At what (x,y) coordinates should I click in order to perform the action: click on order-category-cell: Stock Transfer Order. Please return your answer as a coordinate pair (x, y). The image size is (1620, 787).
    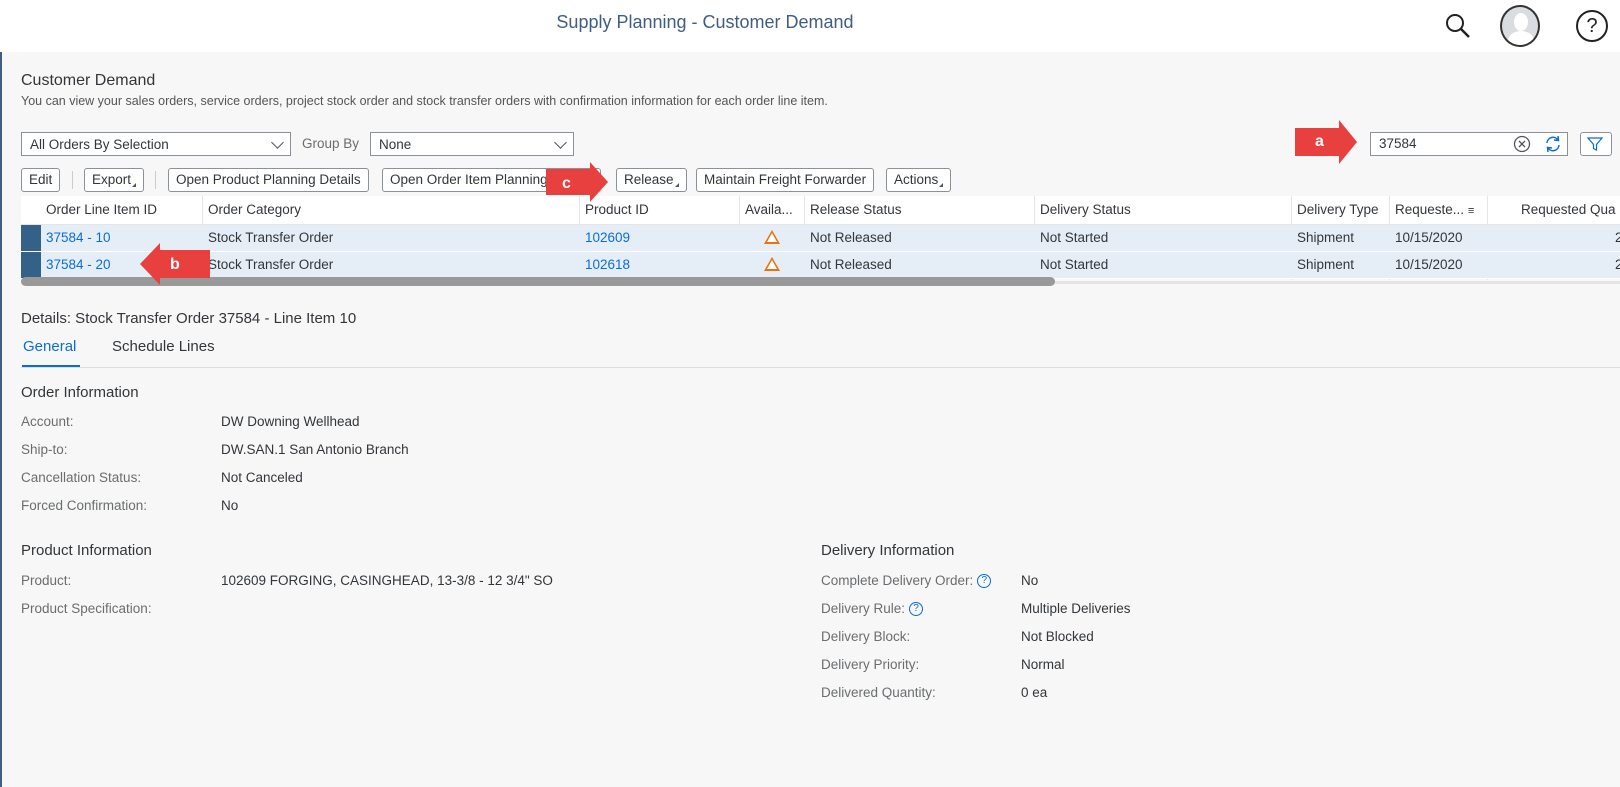
    Looking at the image, I should click on (271, 264).